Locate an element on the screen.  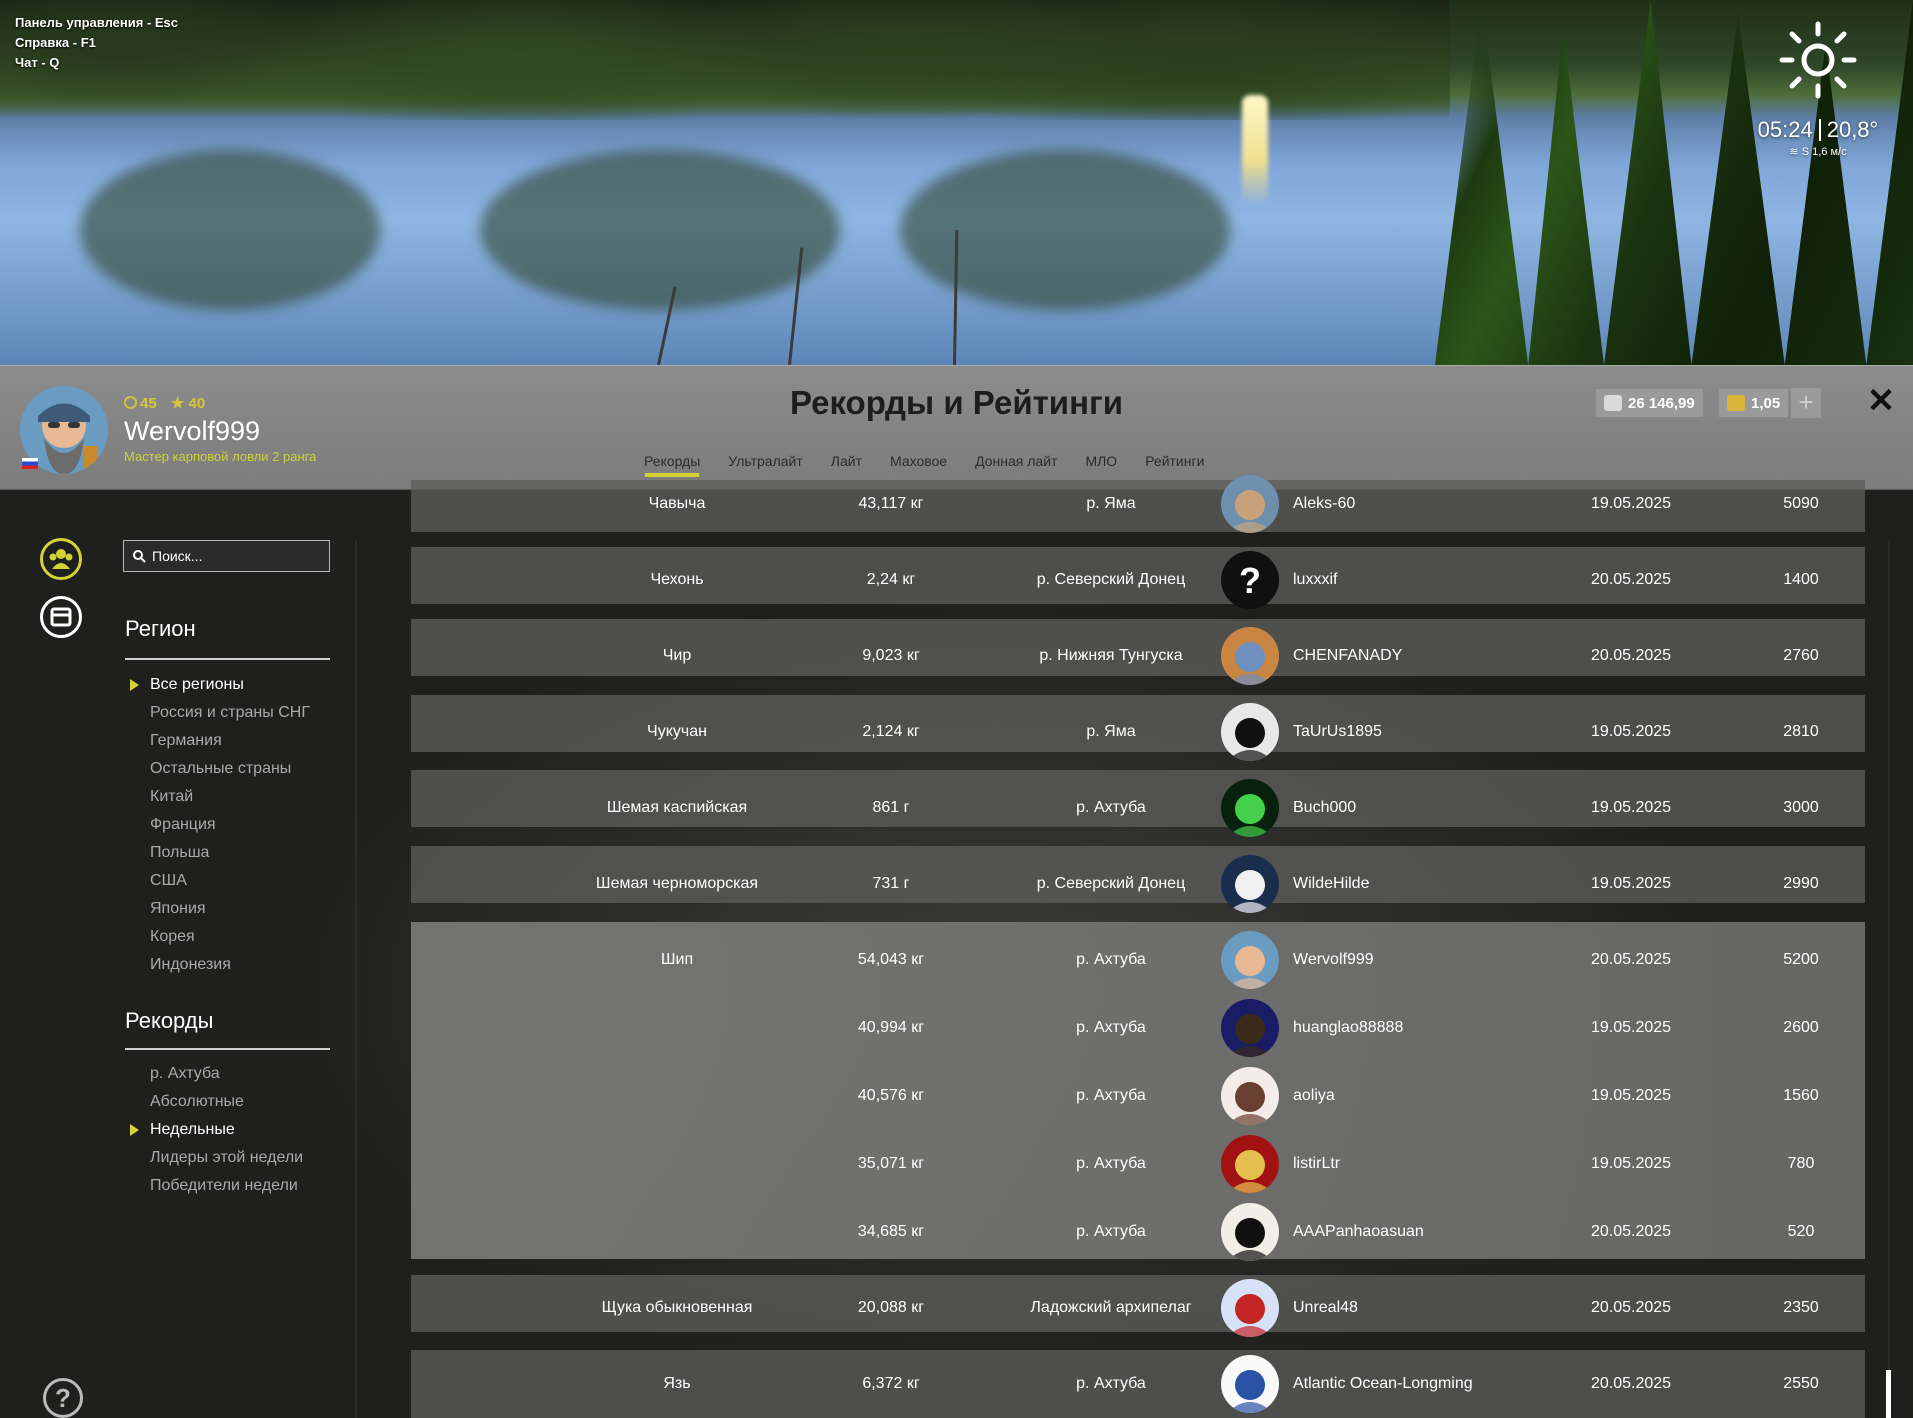
fish-weight: 6,372 кг is located at coordinates (891, 1383).